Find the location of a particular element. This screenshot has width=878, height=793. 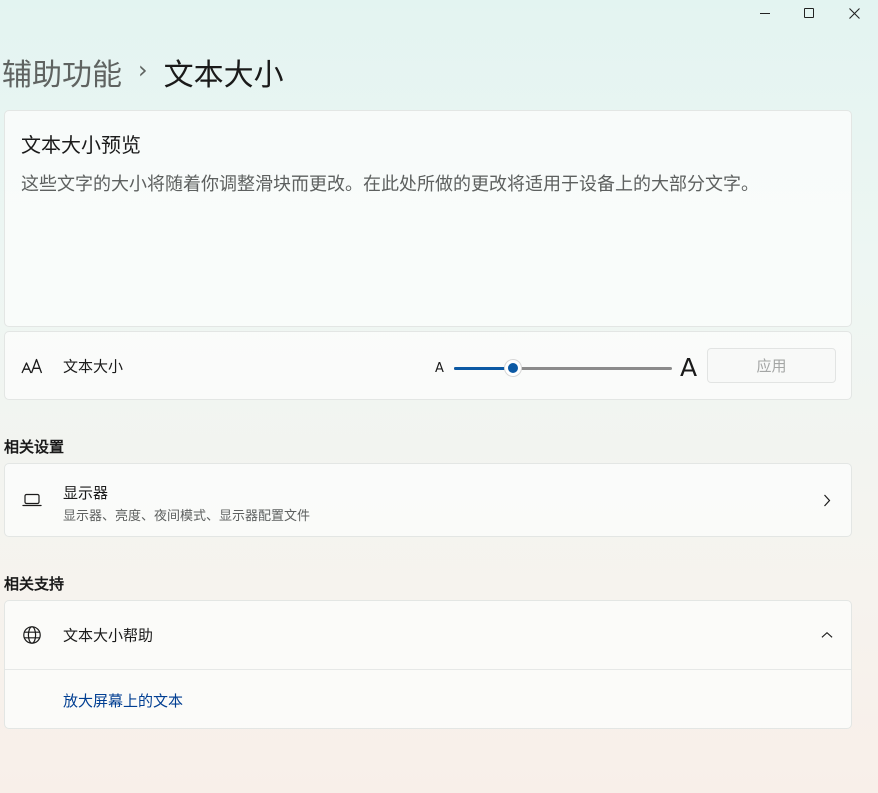

laptop-icon is located at coordinates (32, 500).